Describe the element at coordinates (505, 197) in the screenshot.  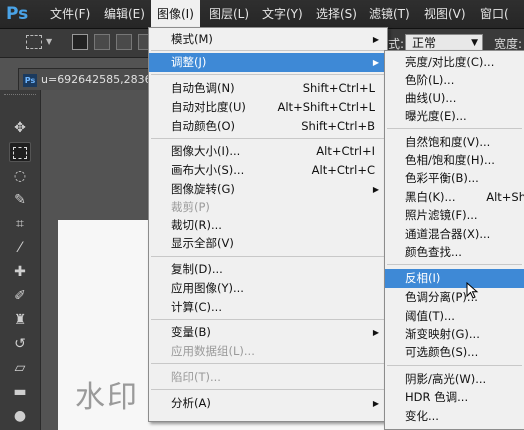
I see `menu-item-shortcut: Alt+Sh` at that location.